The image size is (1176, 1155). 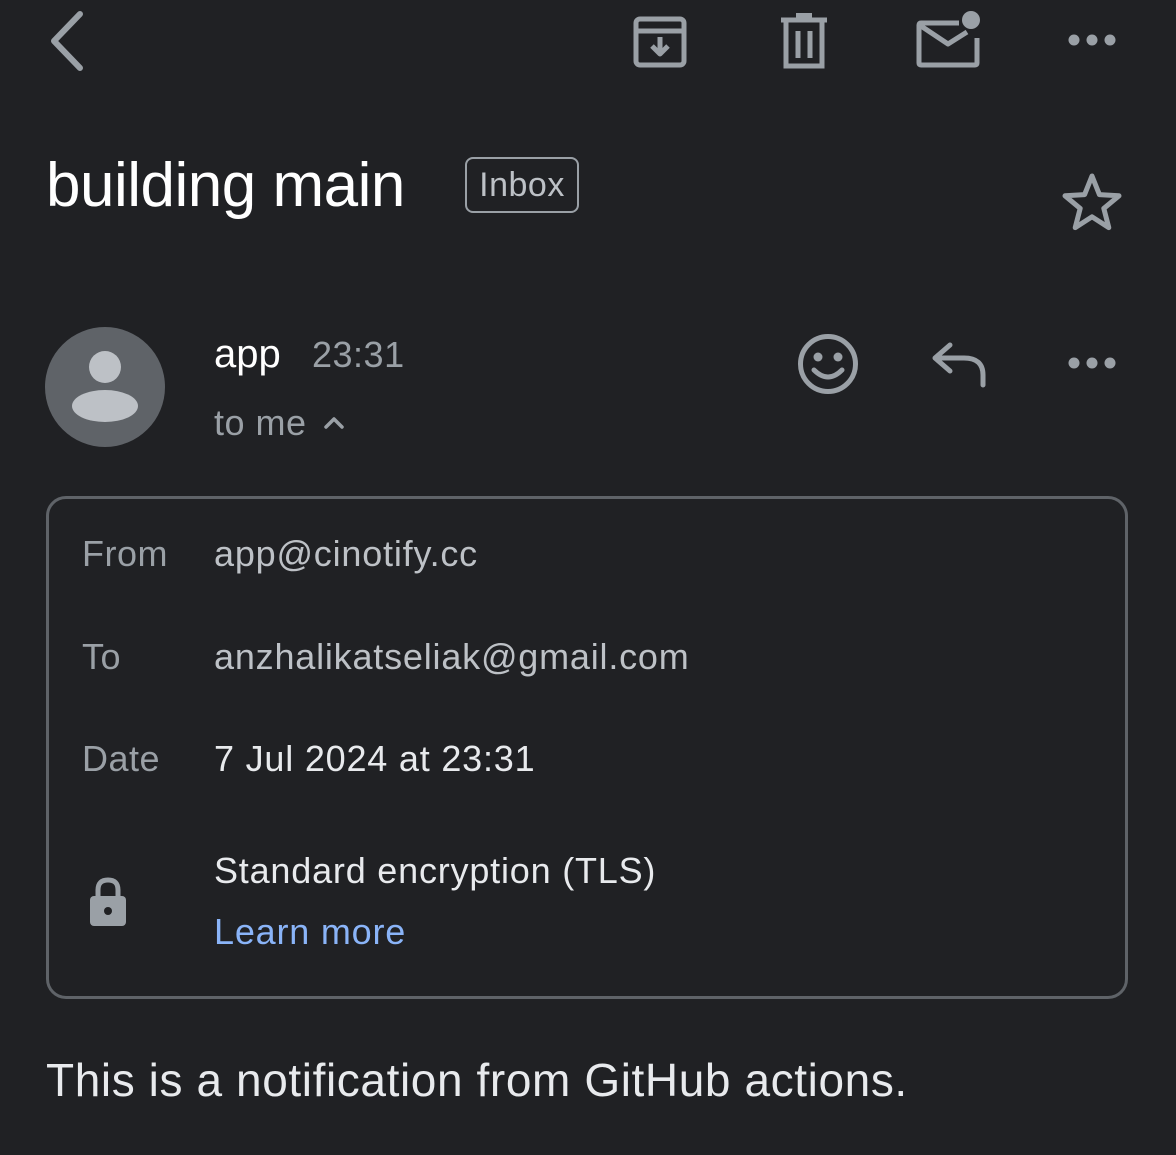 What do you see at coordinates (452, 657) in the screenshot?
I see `to-value: anzhalikatseliak@gmail.com` at bounding box center [452, 657].